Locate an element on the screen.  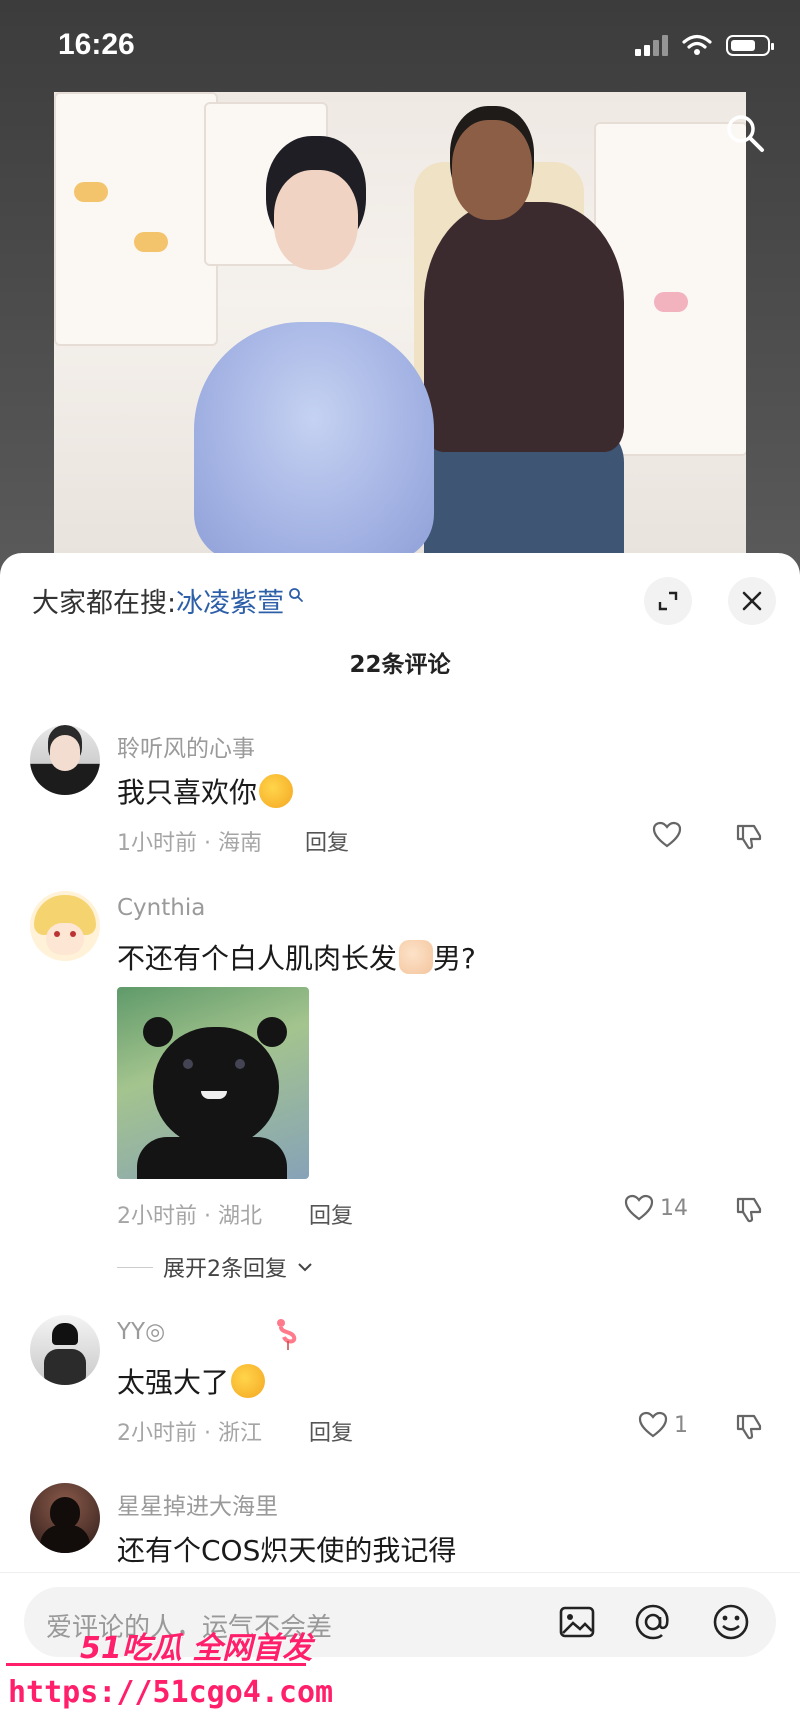
emoji-icon is located at coordinates (731, 1622).